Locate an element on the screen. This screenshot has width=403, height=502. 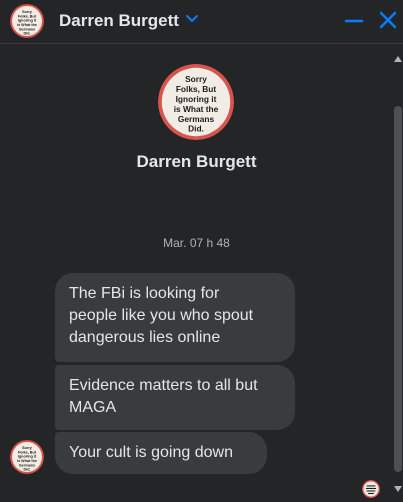
profile-name: Darren Burgett is located at coordinates (196, 162).